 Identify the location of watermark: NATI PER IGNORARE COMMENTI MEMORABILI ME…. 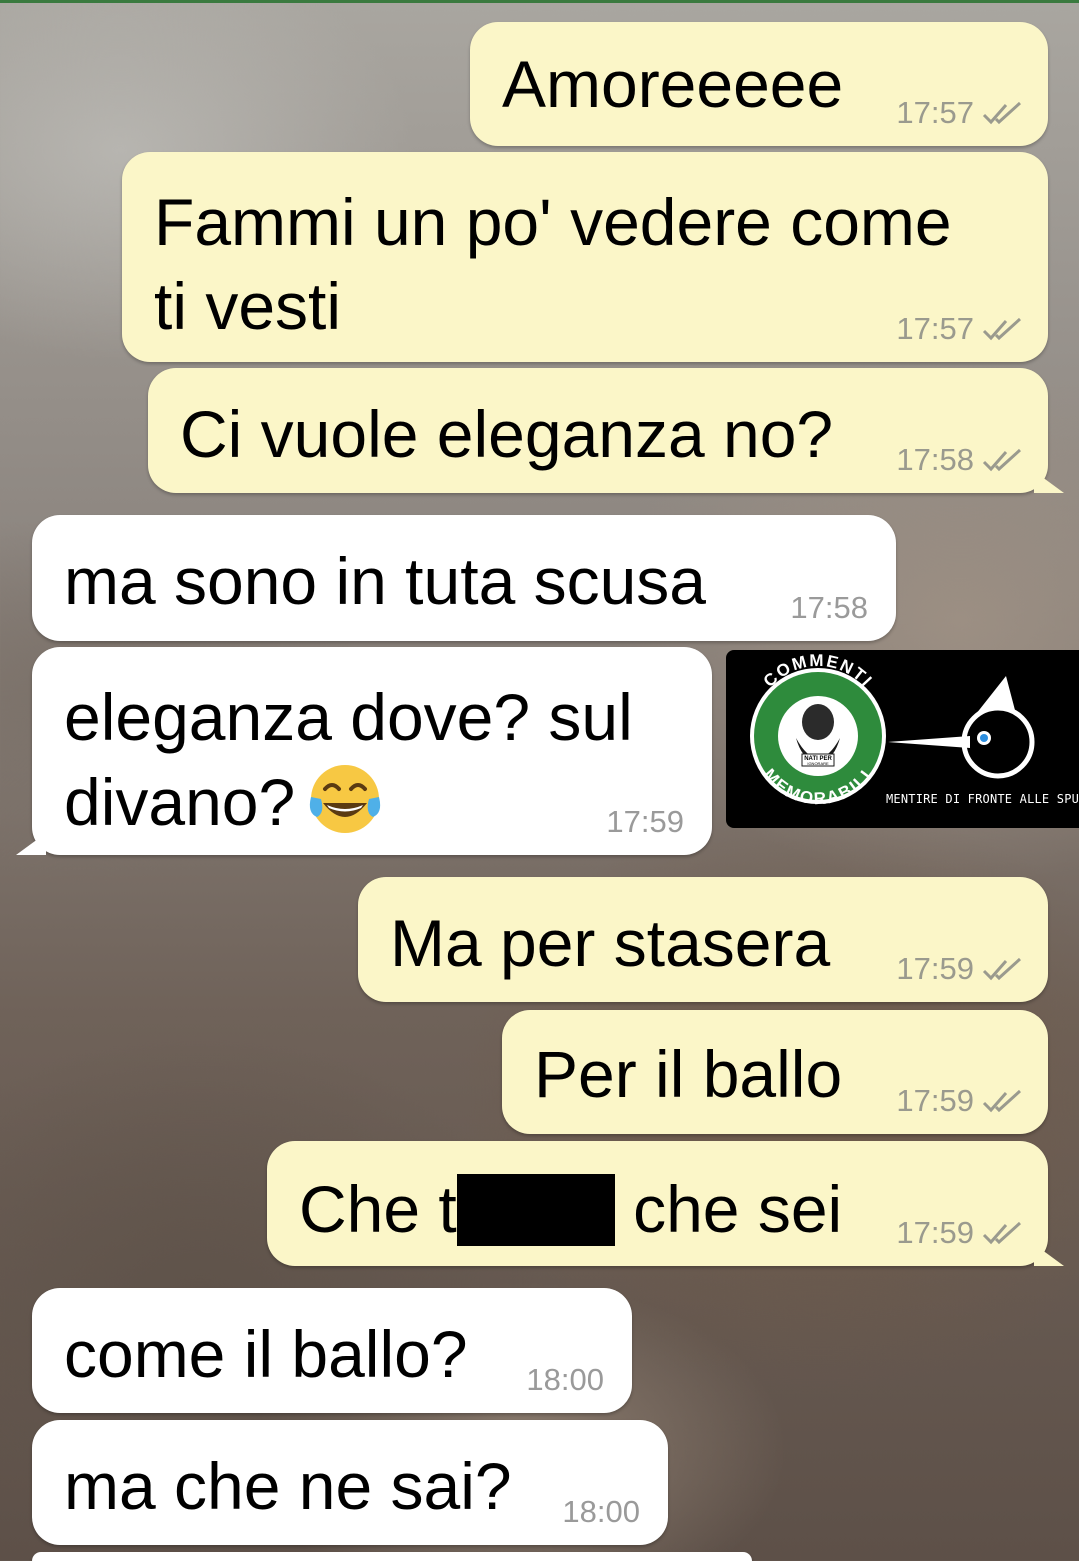
(902, 739).